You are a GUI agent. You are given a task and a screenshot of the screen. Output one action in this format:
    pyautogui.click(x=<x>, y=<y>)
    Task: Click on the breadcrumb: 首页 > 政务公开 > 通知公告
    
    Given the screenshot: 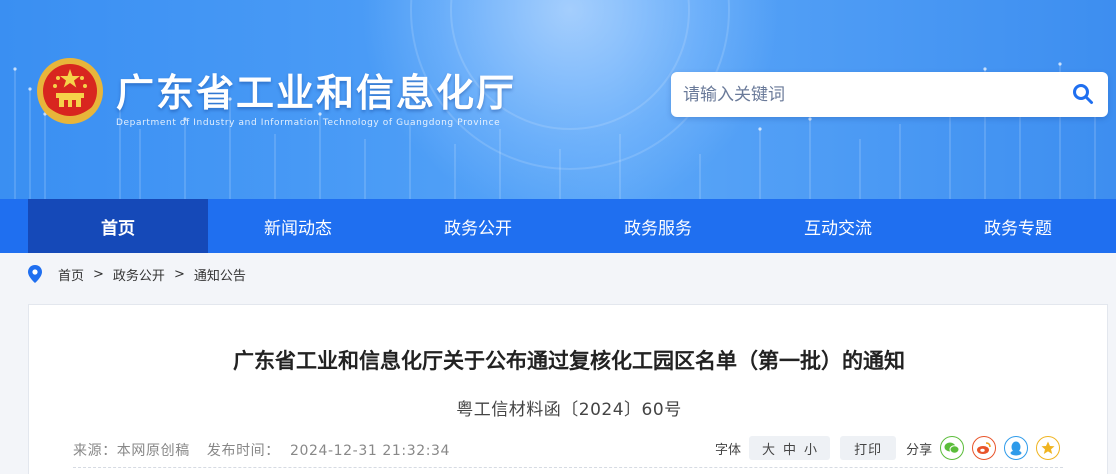 What is the action you would take?
    pyautogui.click(x=137, y=274)
    